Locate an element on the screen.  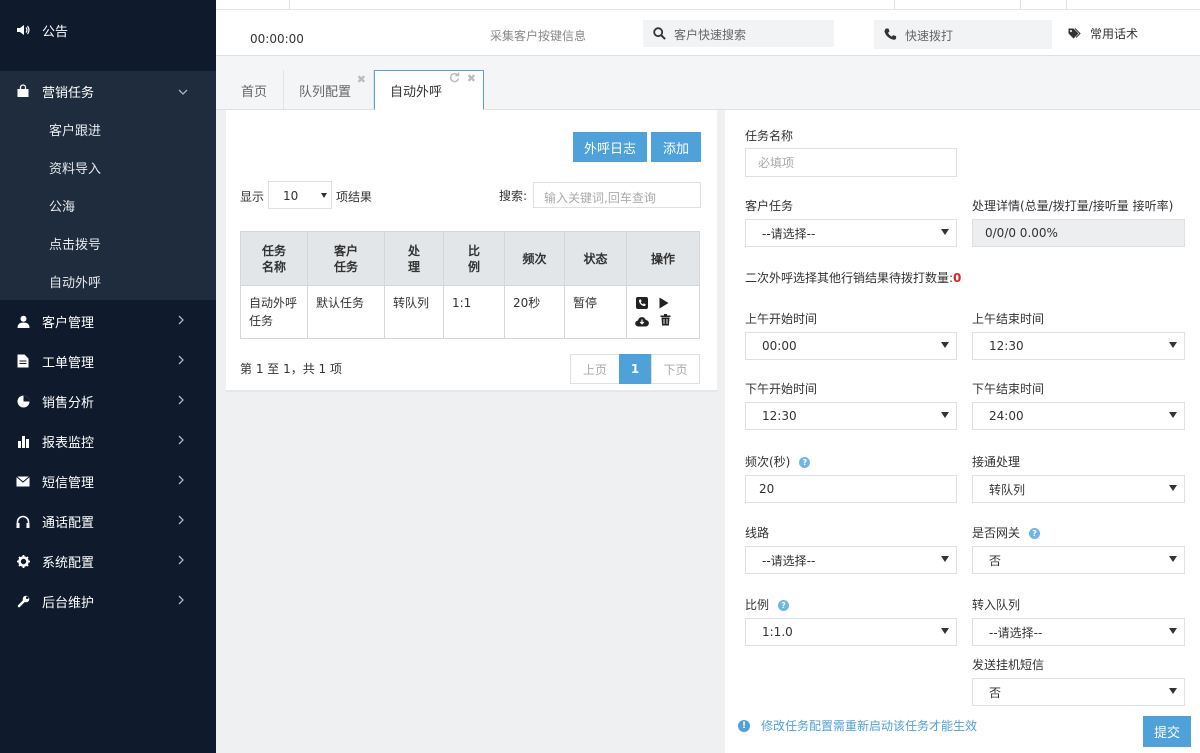
sidebar-item-maintenance: 后台维护 is located at coordinates (108, 601).